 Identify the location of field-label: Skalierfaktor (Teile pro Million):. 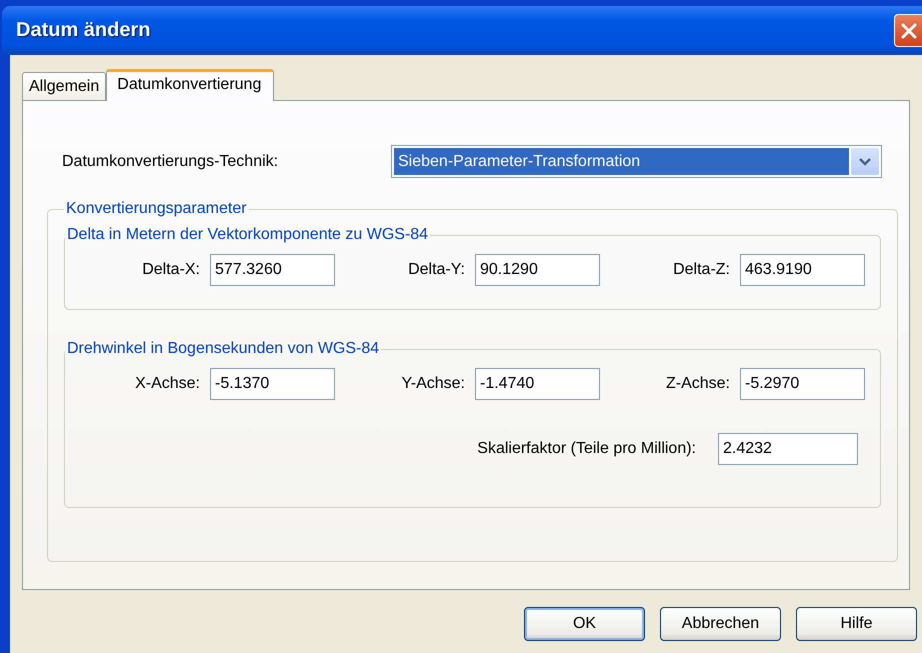
(586, 449).